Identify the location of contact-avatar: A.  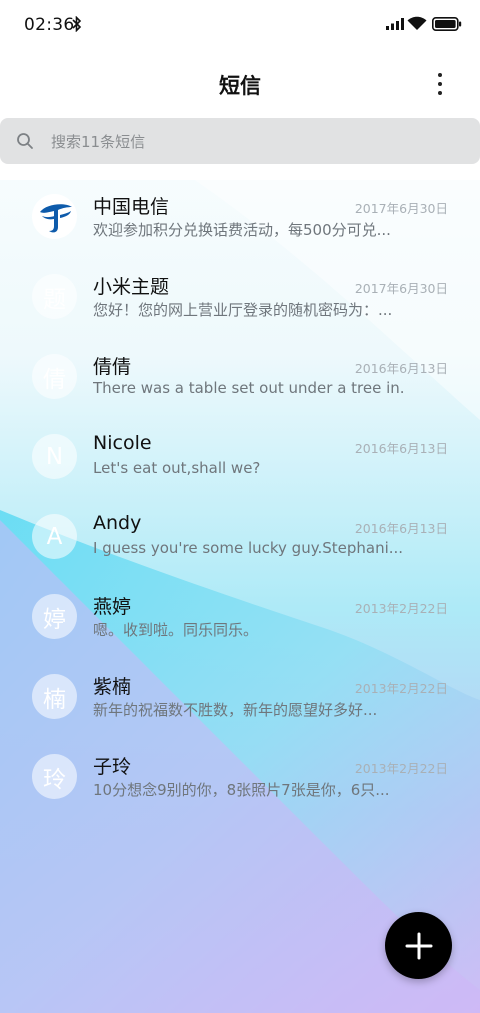
(54, 536).